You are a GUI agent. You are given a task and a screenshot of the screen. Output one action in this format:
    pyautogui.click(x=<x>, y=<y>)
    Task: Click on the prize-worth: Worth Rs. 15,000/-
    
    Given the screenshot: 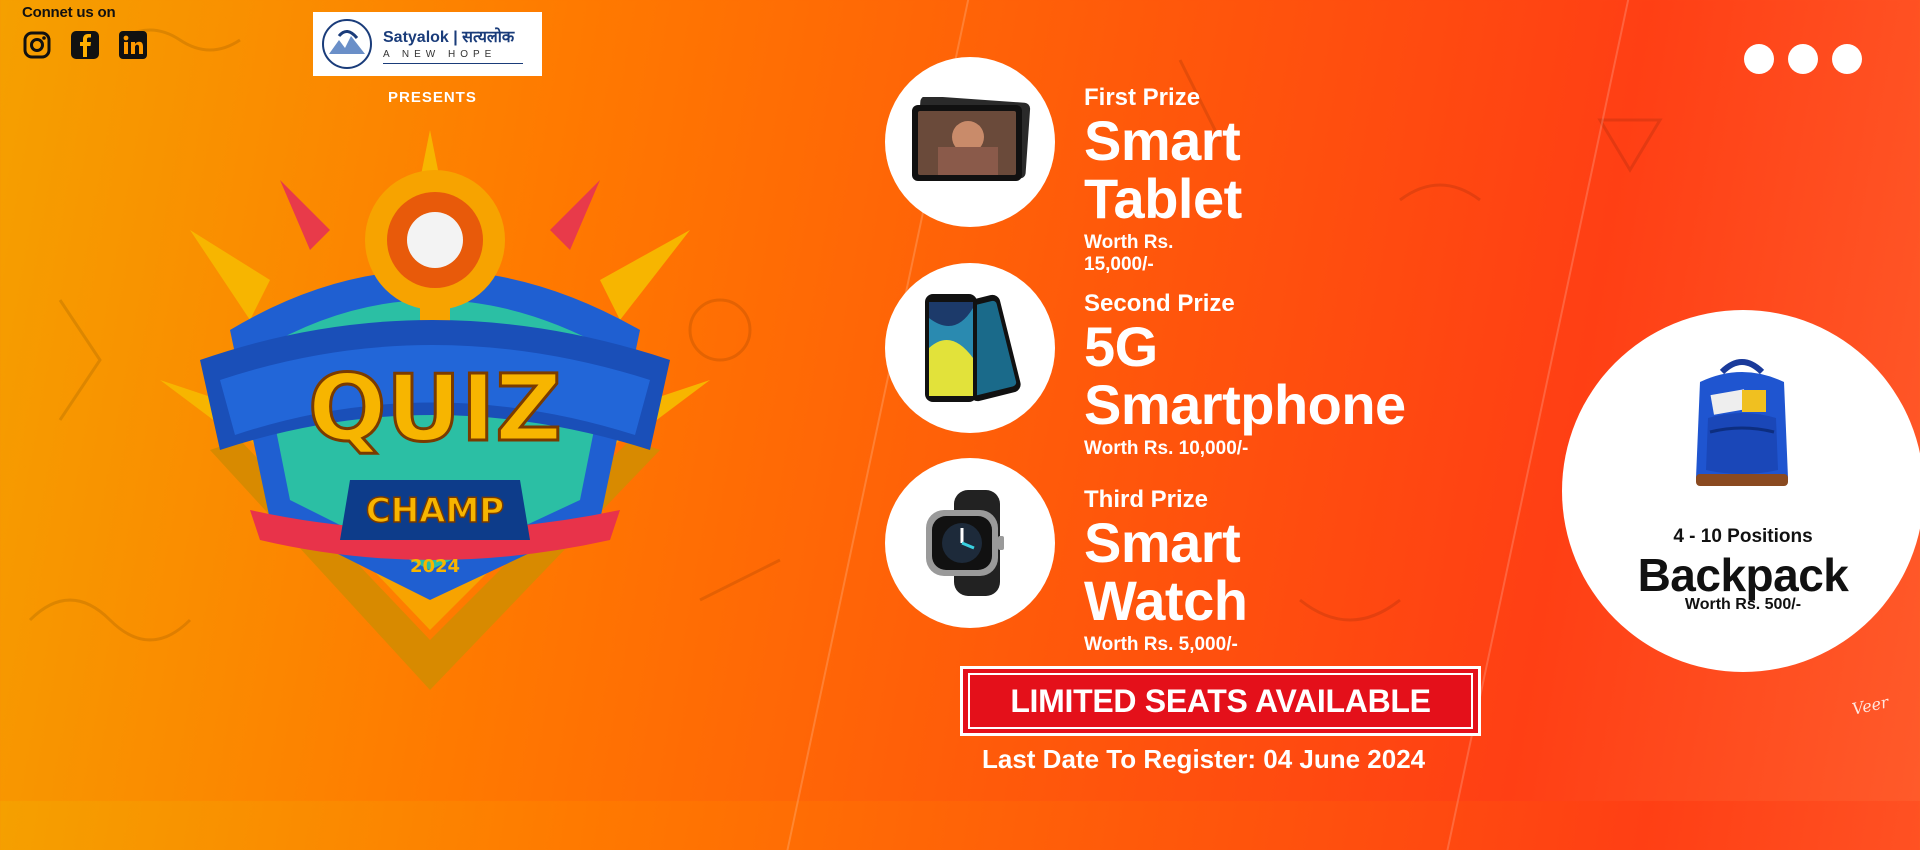 What is the action you would take?
    pyautogui.click(x=1129, y=253)
    